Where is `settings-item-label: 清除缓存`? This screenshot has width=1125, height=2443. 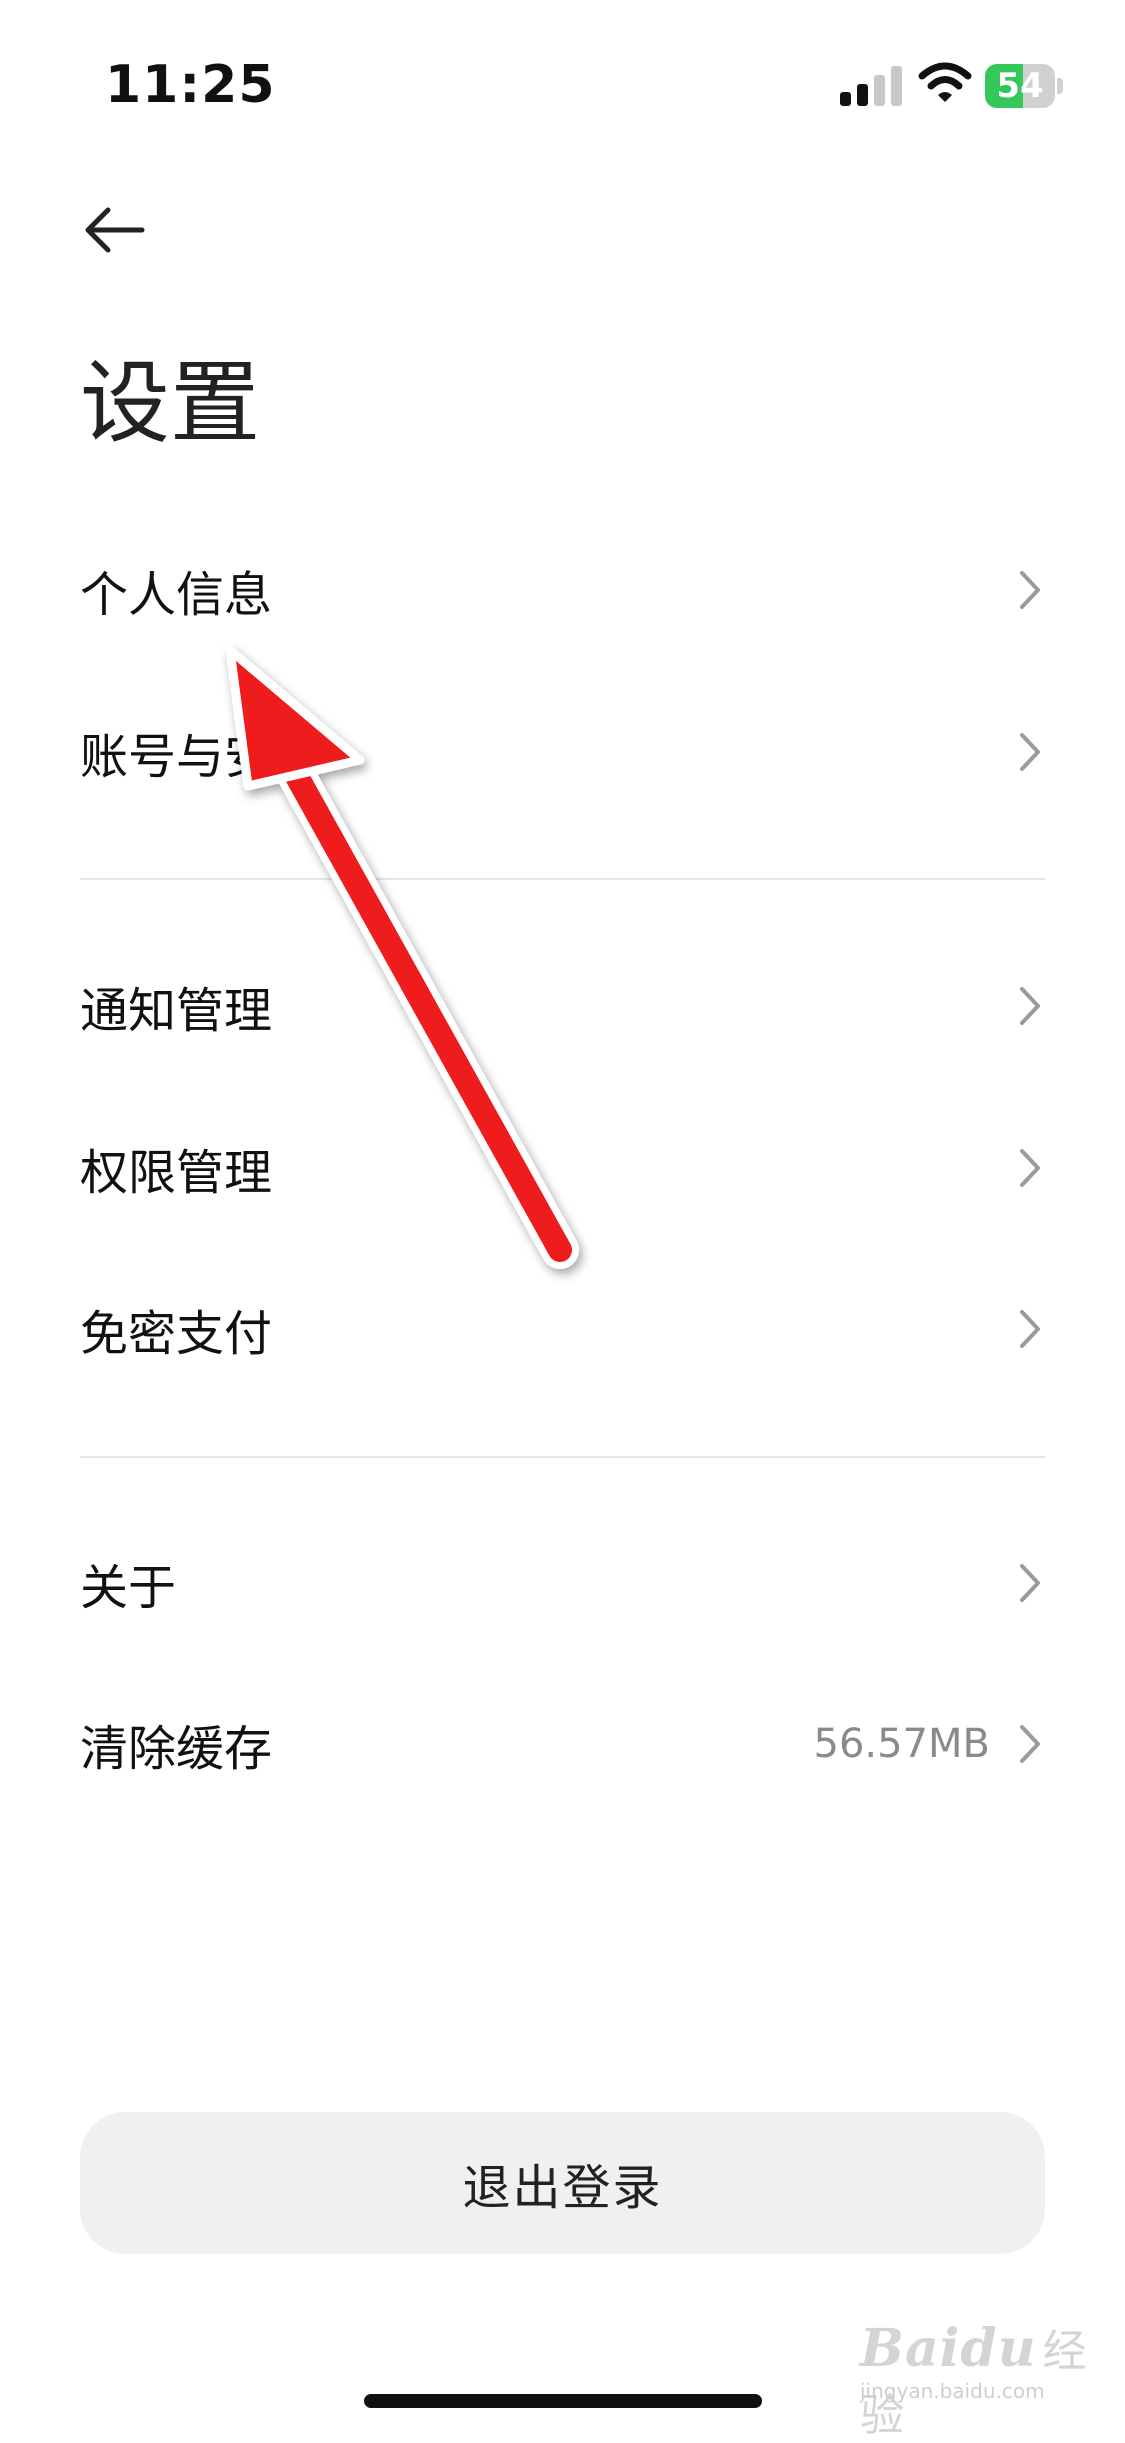 settings-item-label: 清除缓存 is located at coordinates (176, 1749).